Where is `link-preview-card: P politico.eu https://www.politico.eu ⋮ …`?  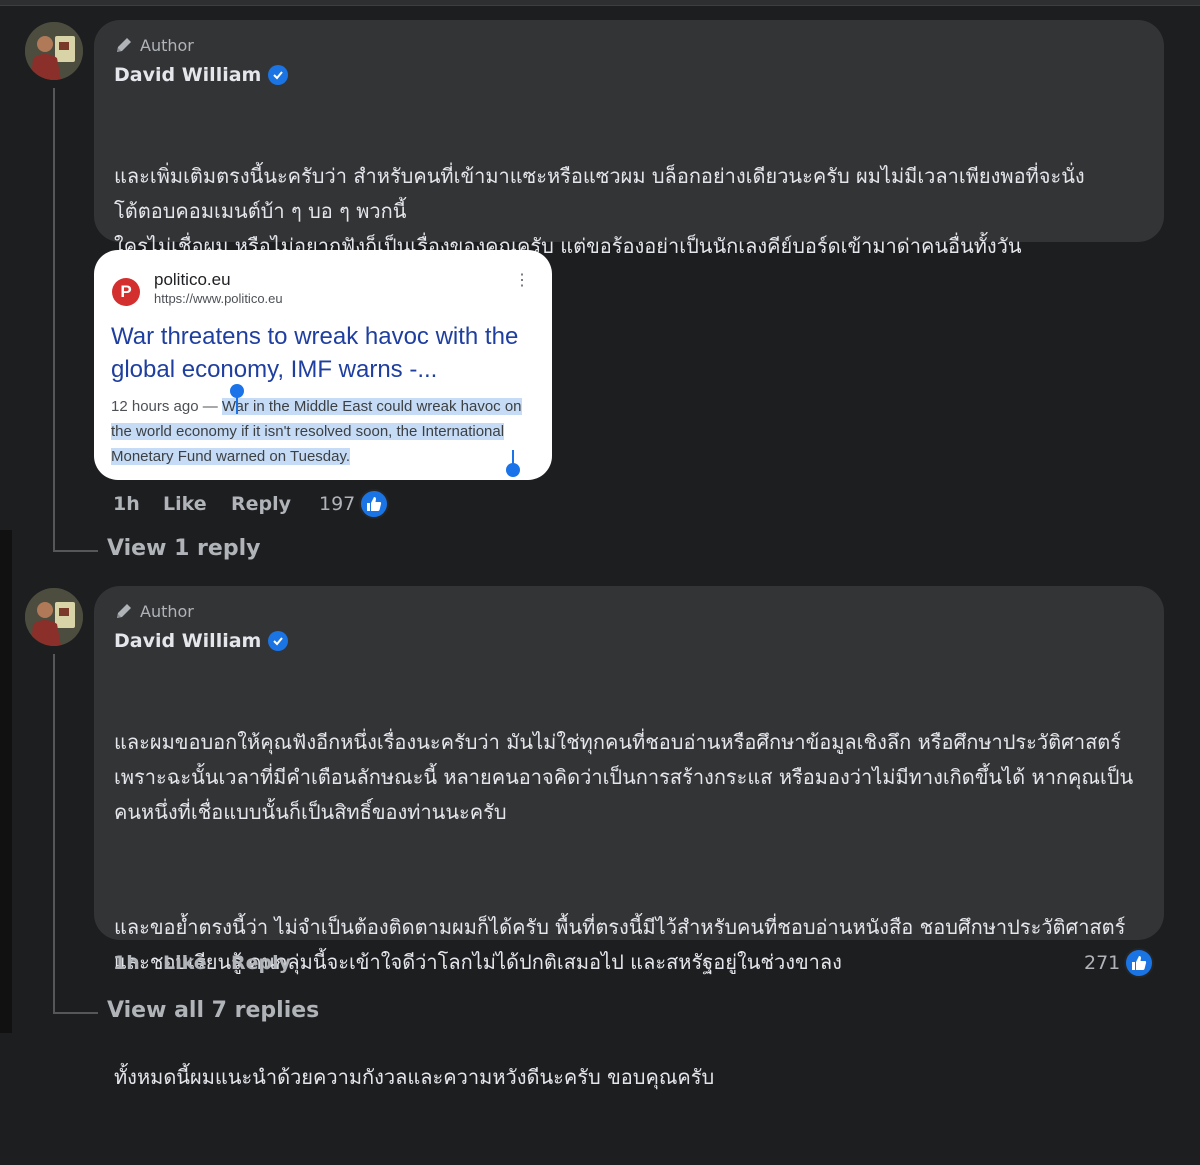
link-preview-card: P politico.eu https://www.politico.eu ⋮ … is located at coordinates (323, 365).